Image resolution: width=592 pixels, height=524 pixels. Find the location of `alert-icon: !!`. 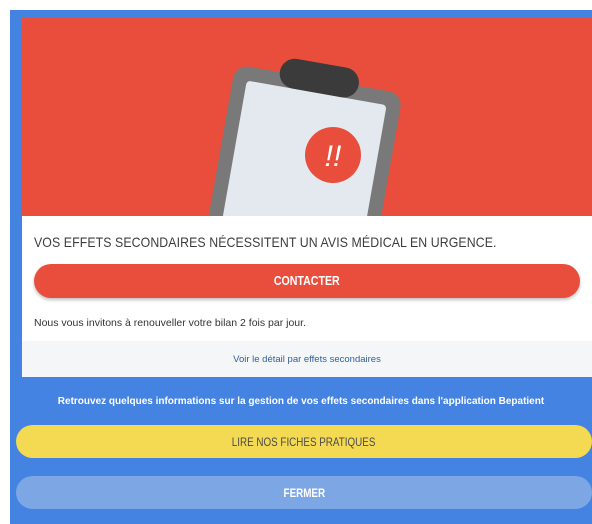

alert-icon: !! is located at coordinates (333, 155).